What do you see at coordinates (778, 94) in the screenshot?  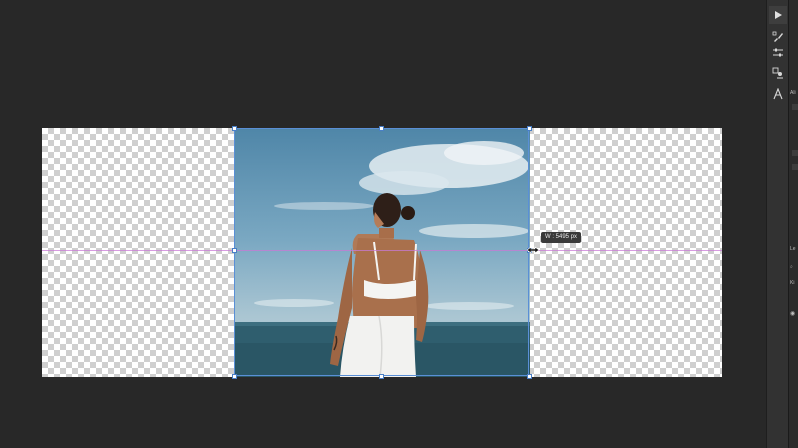 I see `character-icon` at bounding box center [778, 94].